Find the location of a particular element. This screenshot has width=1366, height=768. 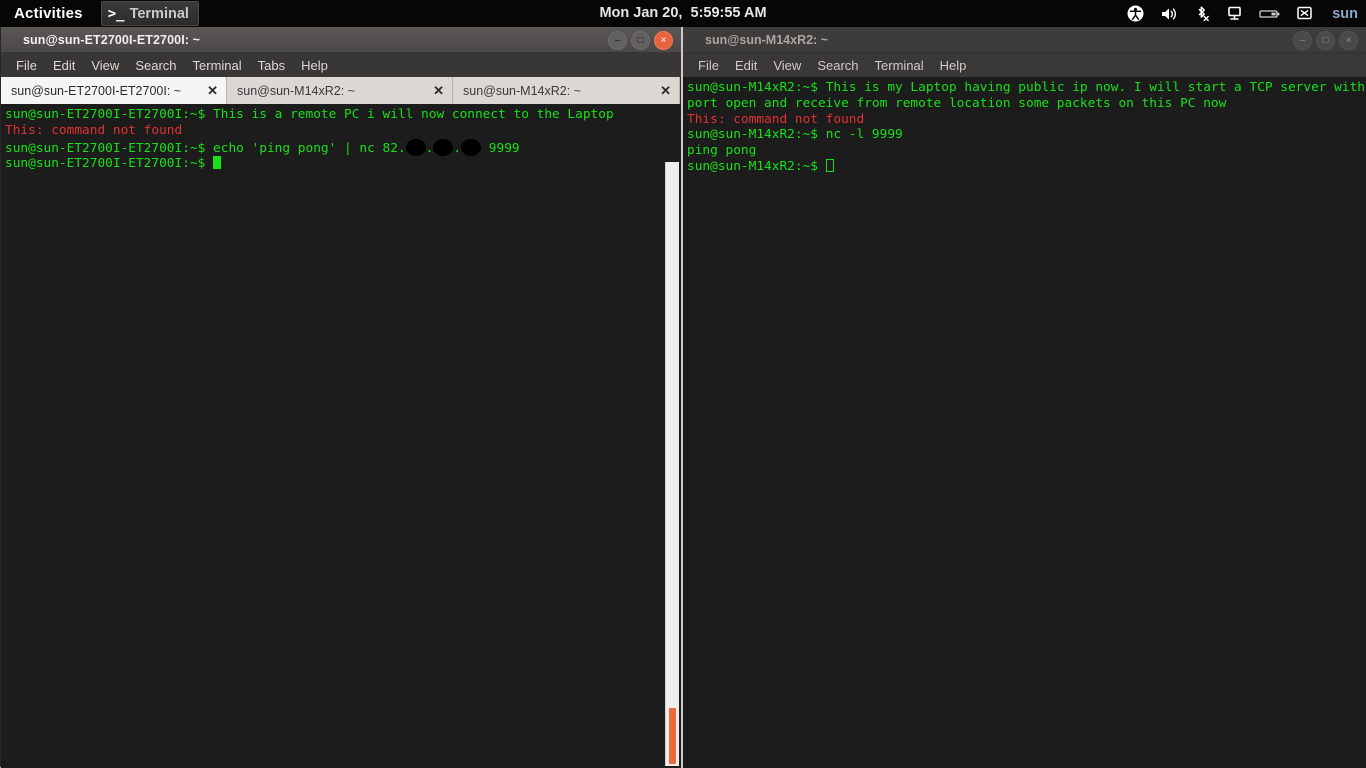

left-window-title: sun@sun-ET2700I-ET2700I: ~ is located at coordinates (112, 39).